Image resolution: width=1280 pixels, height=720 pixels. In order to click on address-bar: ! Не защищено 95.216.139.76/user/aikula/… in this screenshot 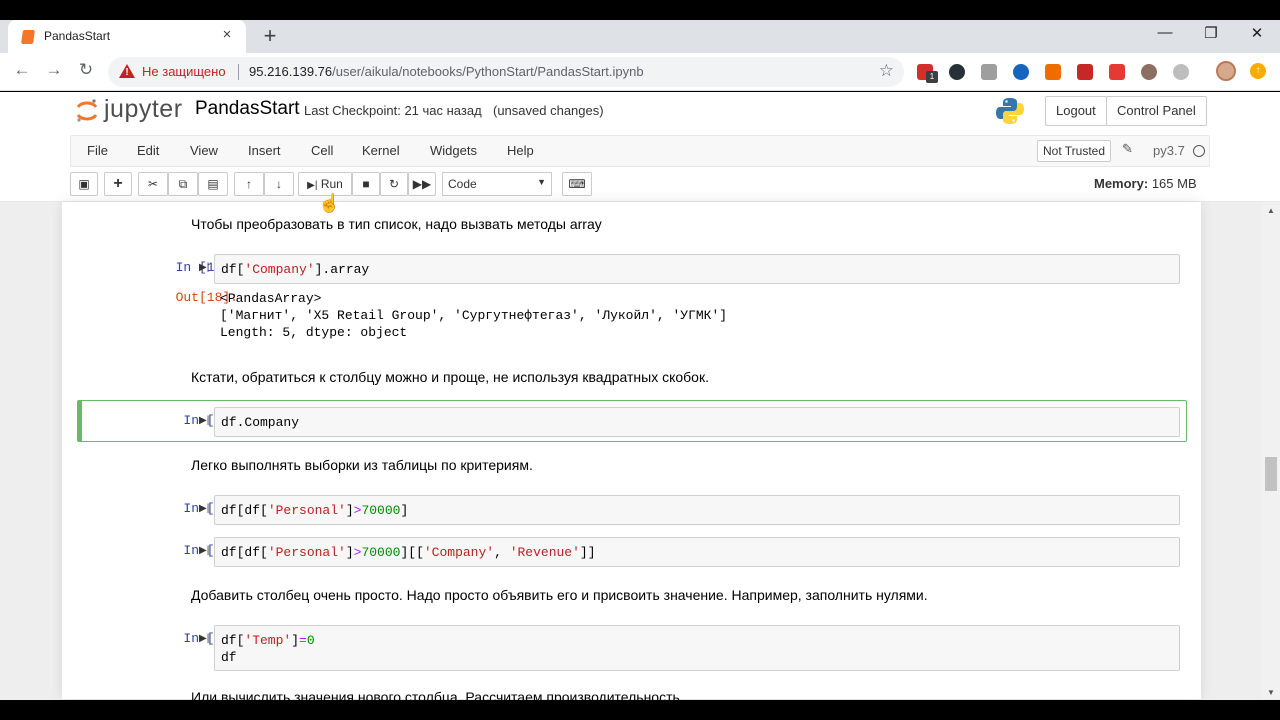, I will do `click(506, 72)`.